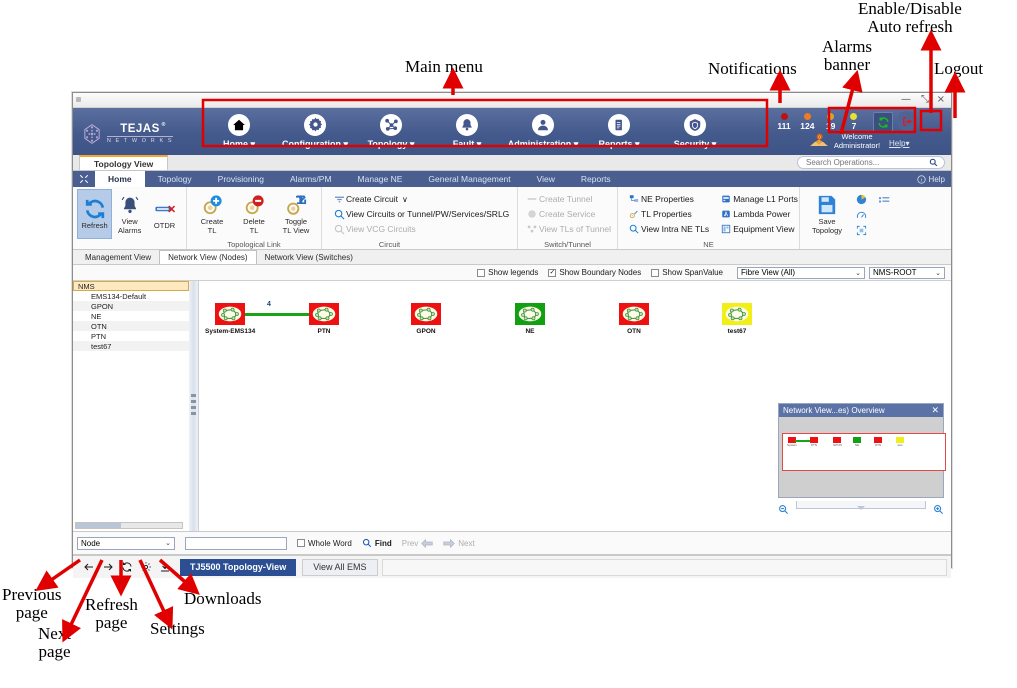  Describe the element at coordinates (377, 543) in the screenshot. I see `find-button: Find` at that location.